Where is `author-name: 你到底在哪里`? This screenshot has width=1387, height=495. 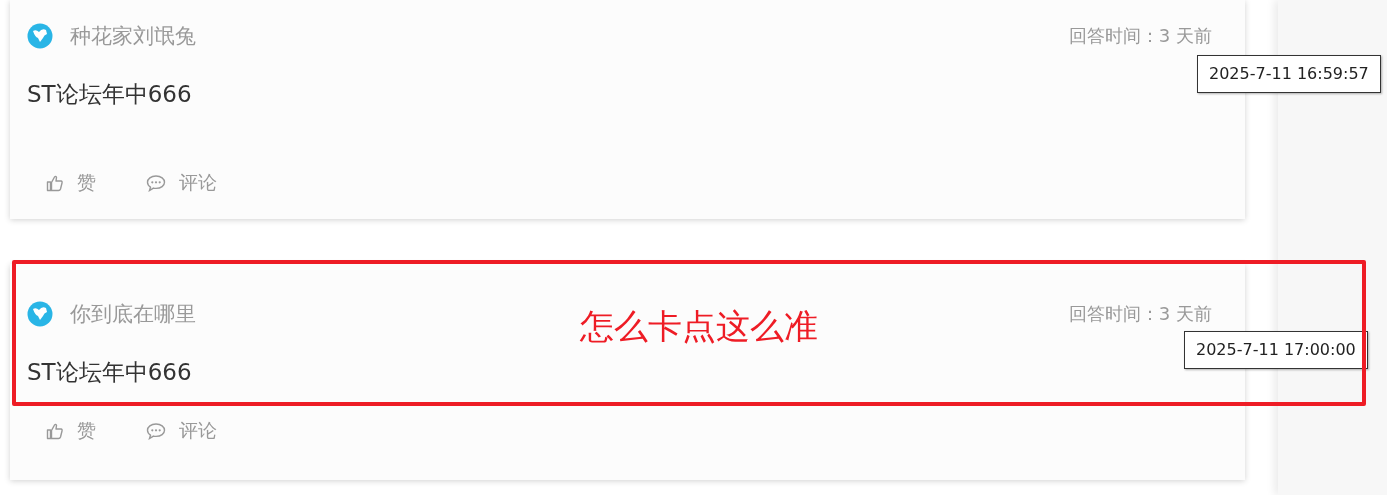
author-name: 你到底在哪里 is located at coordinates (133, 314).